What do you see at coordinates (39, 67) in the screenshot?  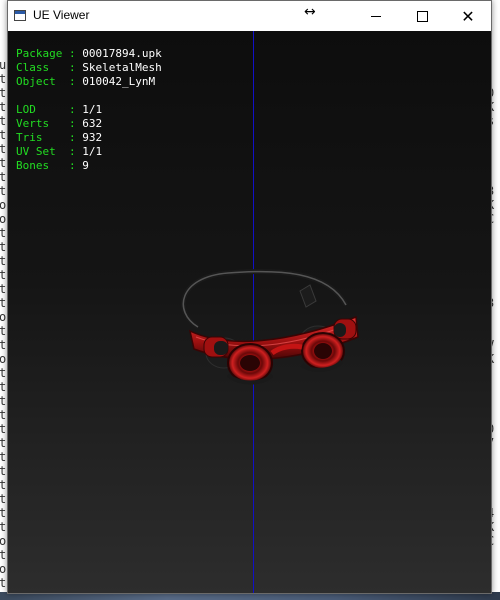 I see `info-key: Class` at bounding box center [39, 67].